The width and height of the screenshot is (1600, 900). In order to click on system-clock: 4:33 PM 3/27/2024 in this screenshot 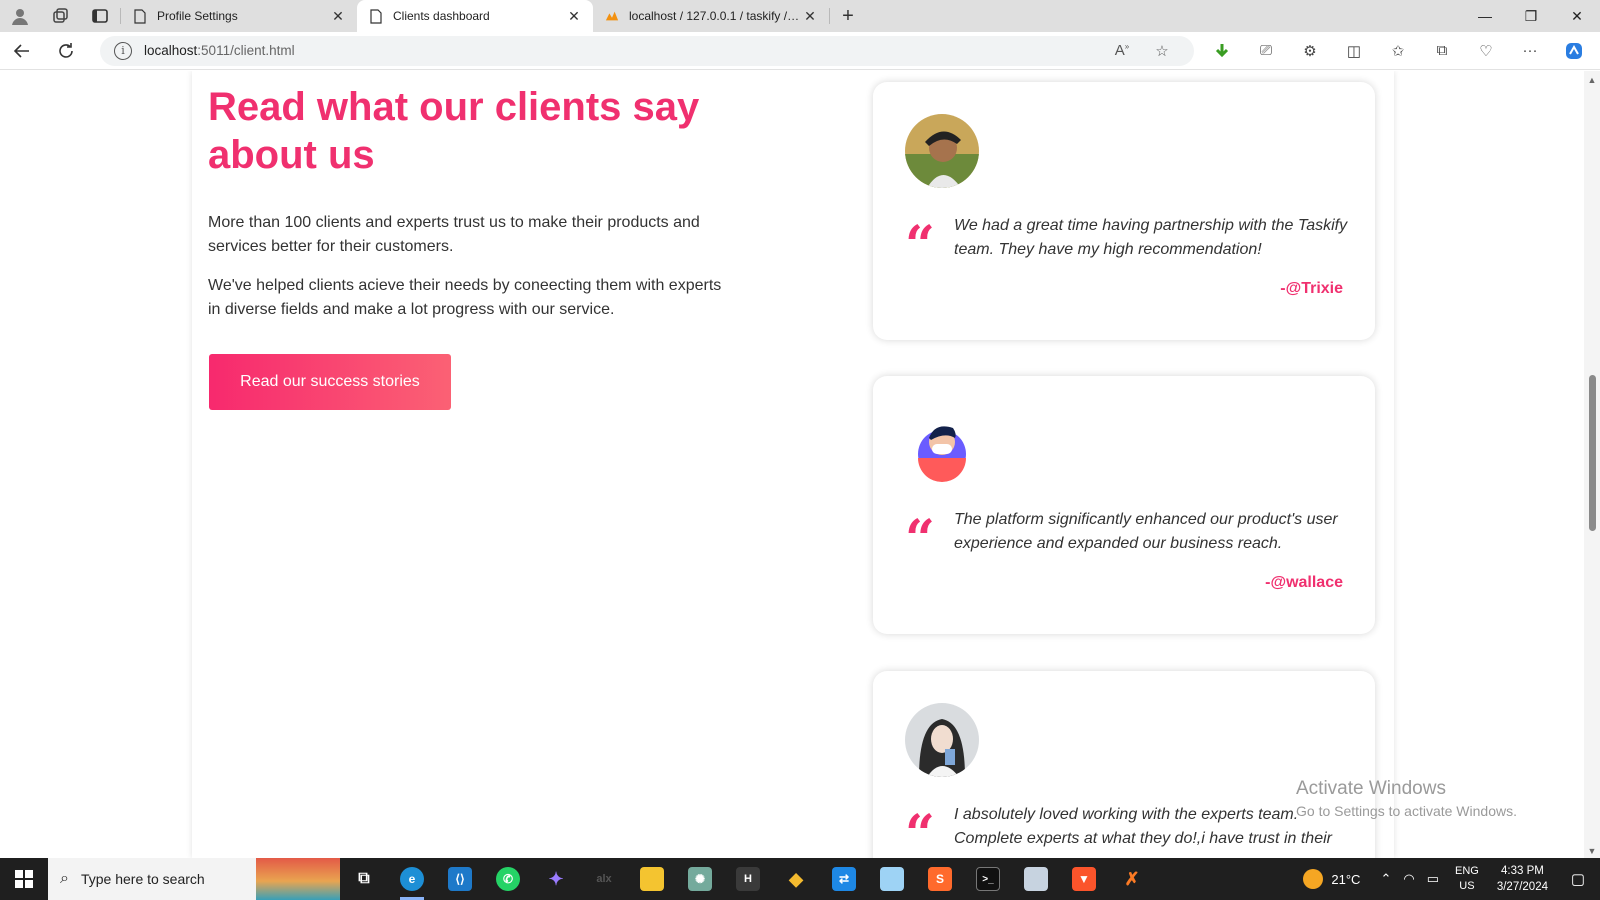, I will do `click(1522, 879)`.